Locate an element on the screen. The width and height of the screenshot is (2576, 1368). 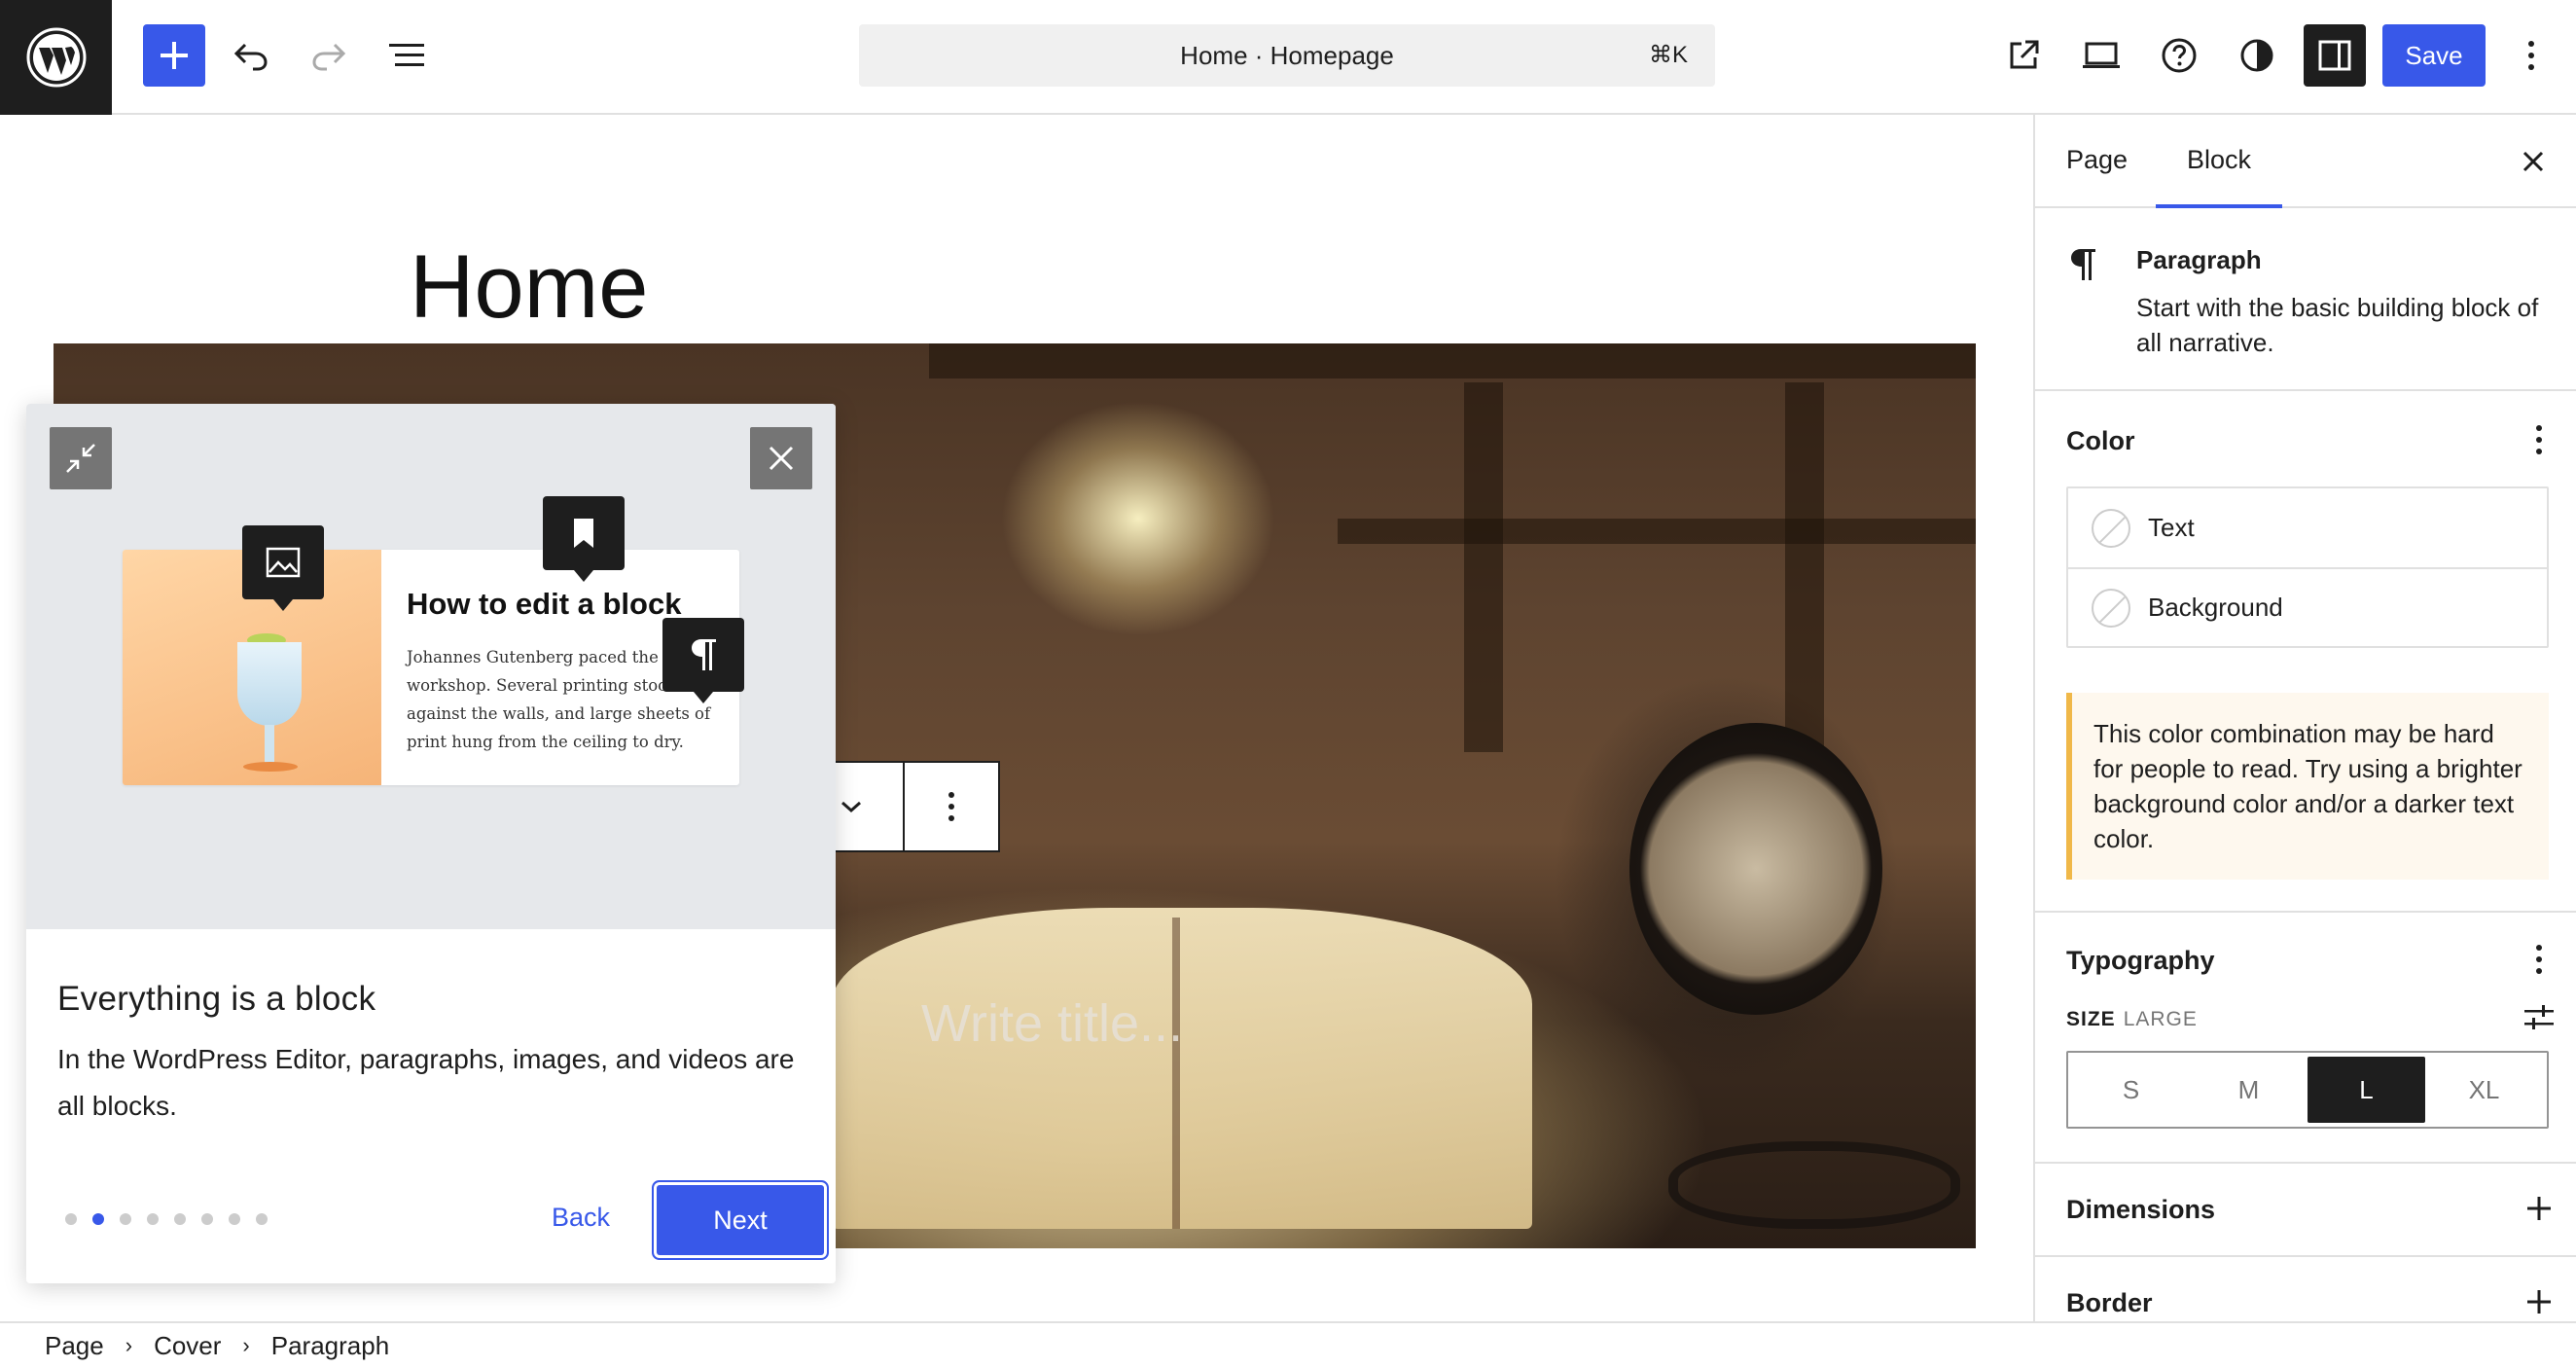
document-title: Home · Homepage is located at coordinates (1287, 55).